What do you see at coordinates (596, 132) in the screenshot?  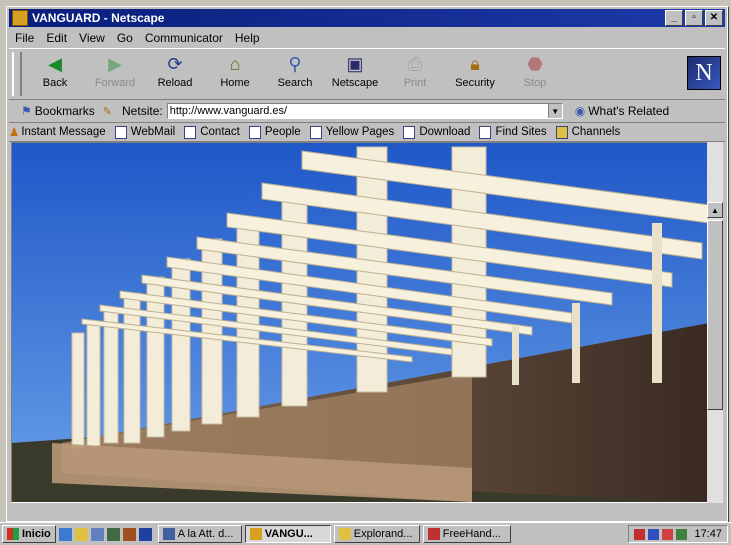 I see `channels-label: Channels` at bounding box center [596, 132].